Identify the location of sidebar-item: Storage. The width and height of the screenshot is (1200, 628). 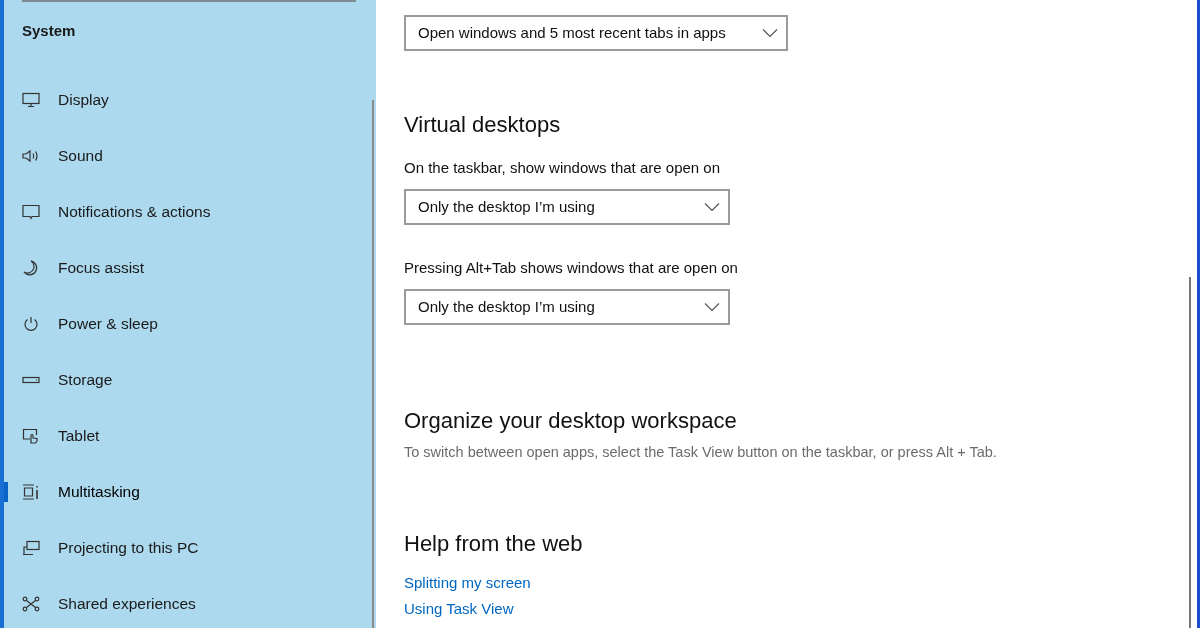
(190, 379).